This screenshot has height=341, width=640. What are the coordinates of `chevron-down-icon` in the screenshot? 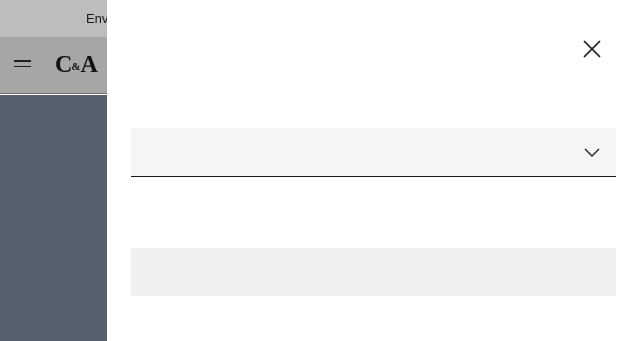 It's located at (592, 152).